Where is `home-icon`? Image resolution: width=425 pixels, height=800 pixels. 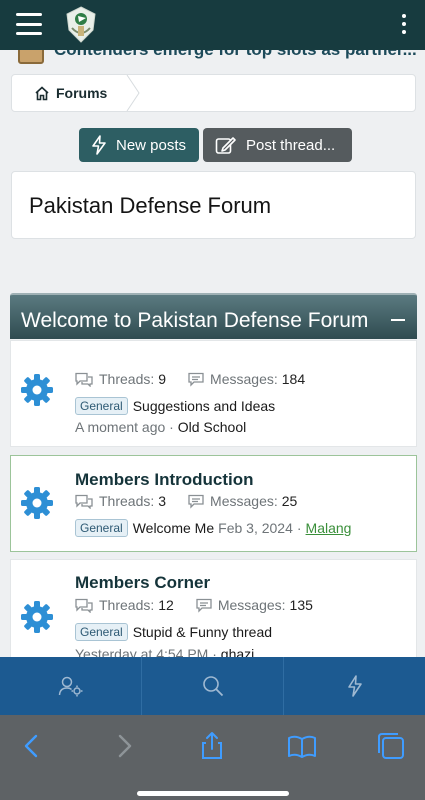 home-icon is located at coordinates (42, 92).